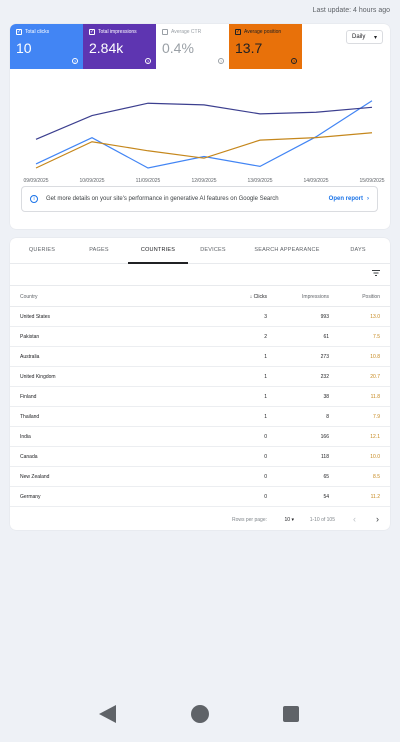 This screenshot has width=400, height=742. Describe the element at coordinates (265, 46) in the screenshot. I see `metric-average-position: ✓ Average position 13.7 ?` at that location.